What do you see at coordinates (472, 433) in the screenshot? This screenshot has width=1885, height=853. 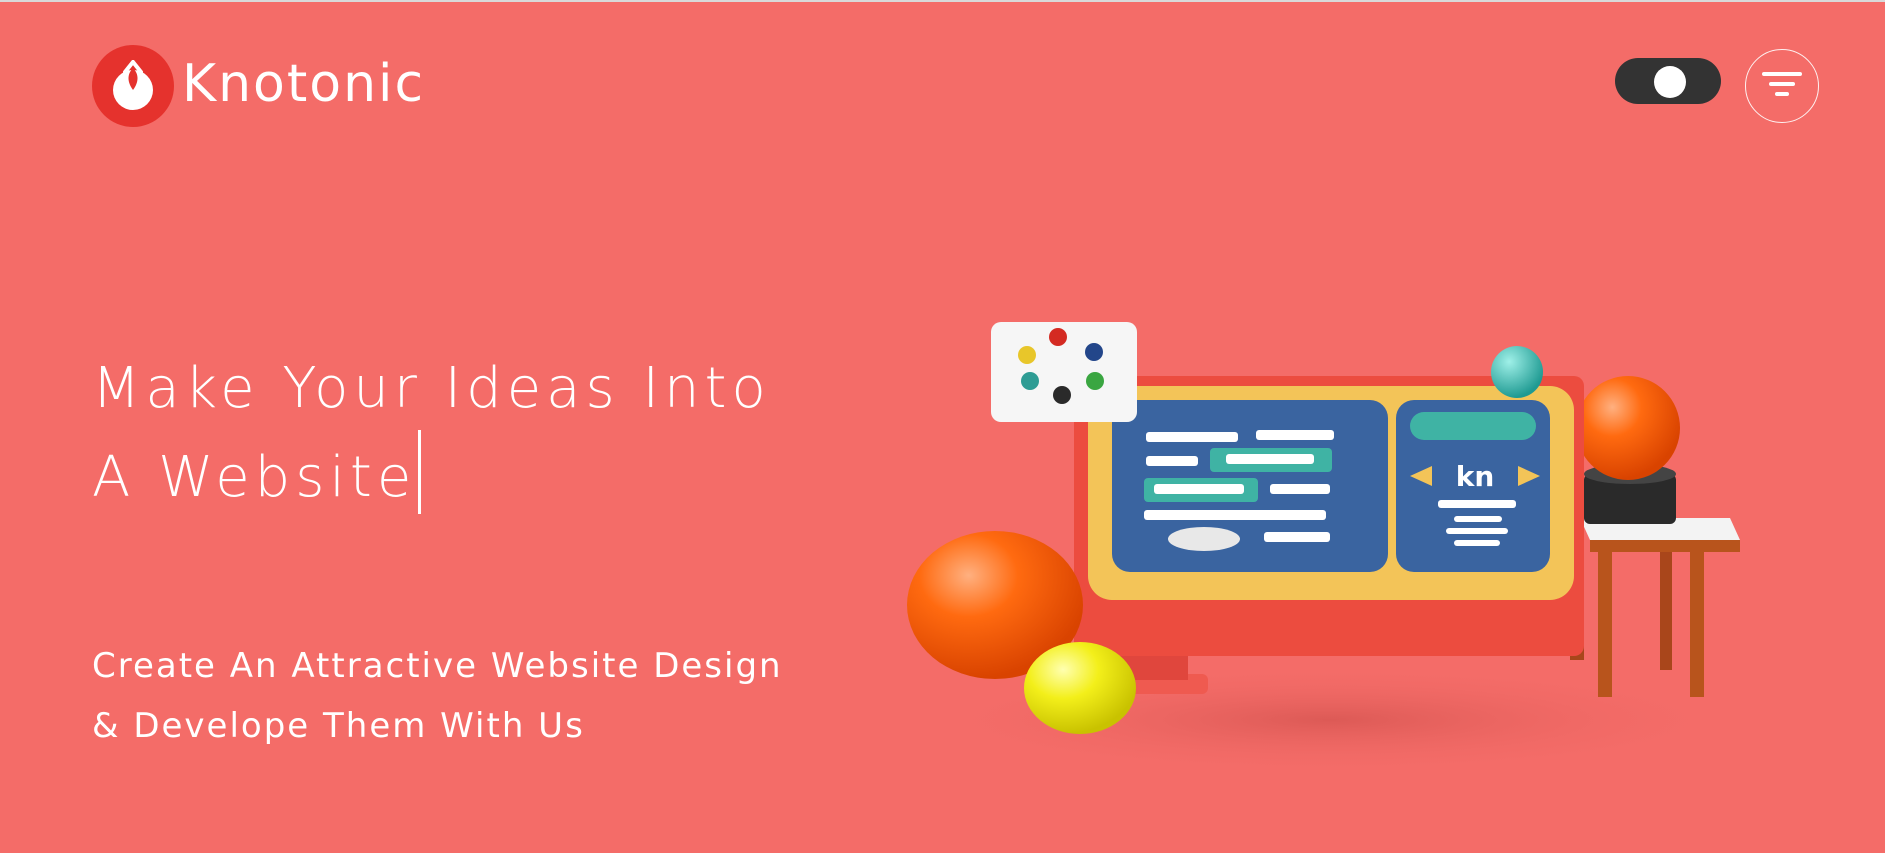 I see `hero-headline: Make Your Ideas Into A Website` at bounding box center [472, 433].